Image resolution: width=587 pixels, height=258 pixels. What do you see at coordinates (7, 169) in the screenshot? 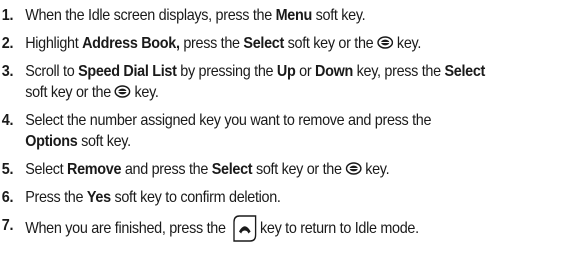
I see `step-number: 5.` at bounding box center [7, 169].